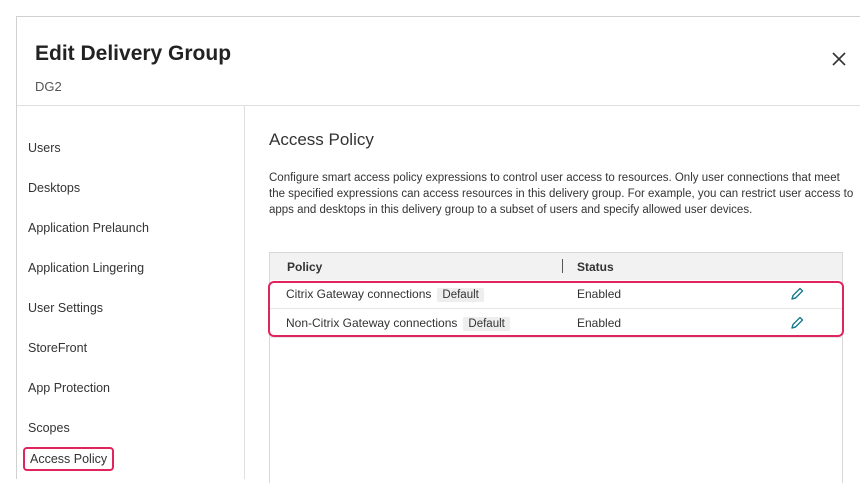 This screenshot has height=483, width=860. What do you see at coordinates (133, 53) in the screenshot?
I see `dialog-title: Edit Delivery Group` at bounding box center [133, 53].